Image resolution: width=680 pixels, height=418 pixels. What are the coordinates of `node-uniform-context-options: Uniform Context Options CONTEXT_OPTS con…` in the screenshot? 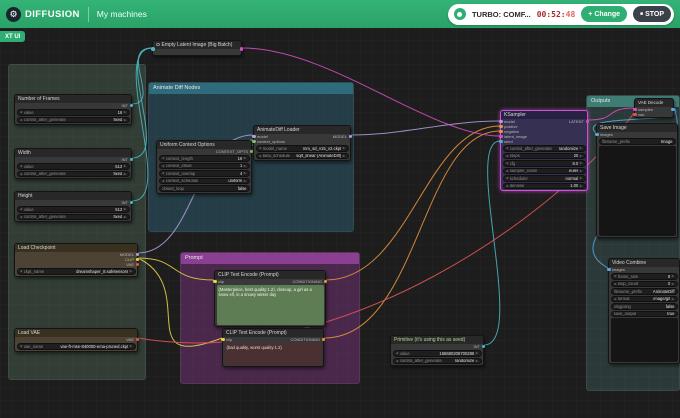 It's located at (204, 167).